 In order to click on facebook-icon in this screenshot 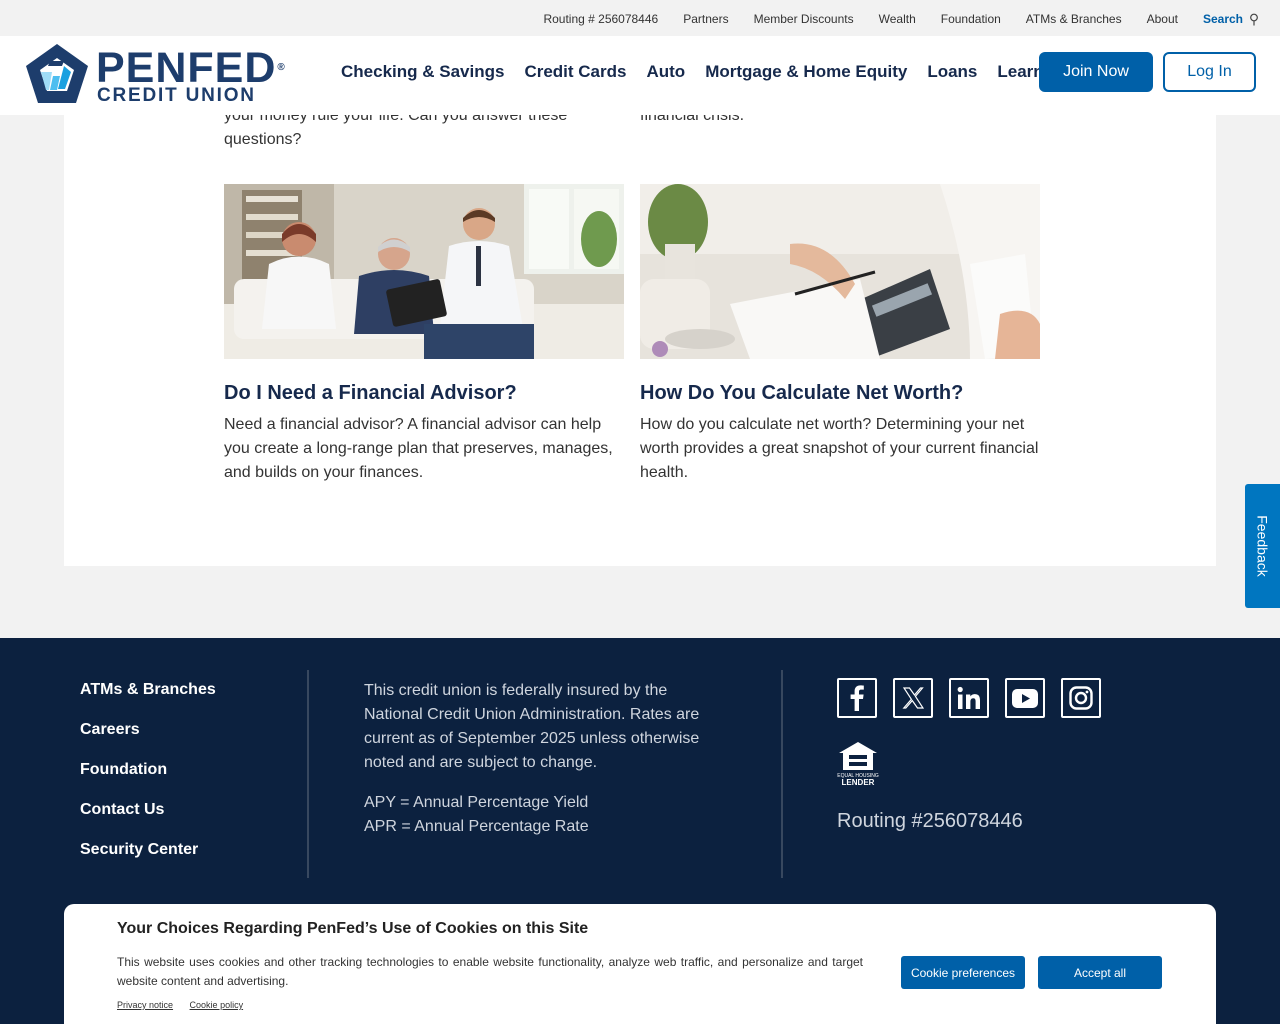, I will do `click(857, 698)`.